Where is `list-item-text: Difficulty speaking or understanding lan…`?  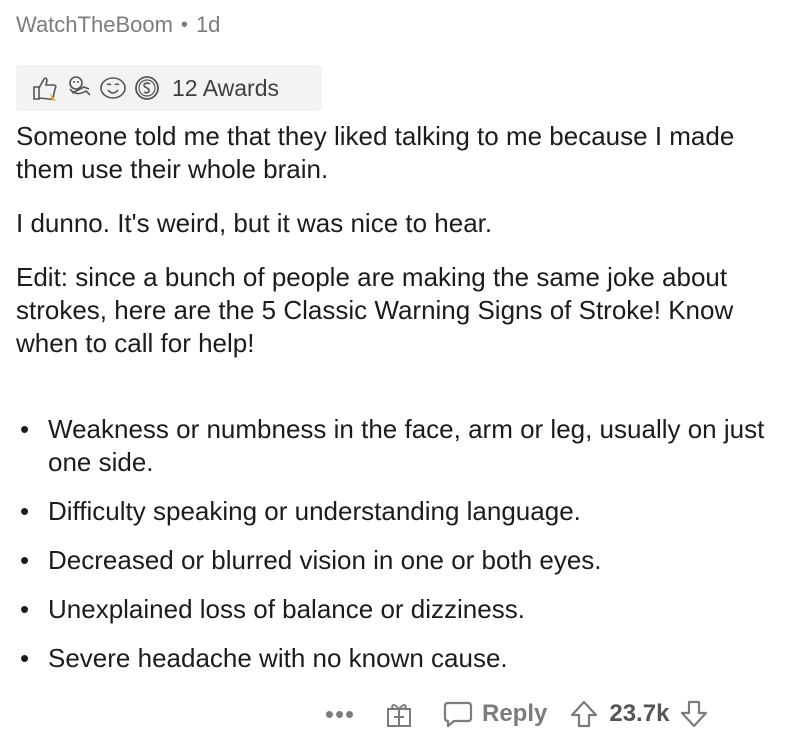 list-item-text: Difficulty speaking or understanding lan… is located at coordinates (314, 511).